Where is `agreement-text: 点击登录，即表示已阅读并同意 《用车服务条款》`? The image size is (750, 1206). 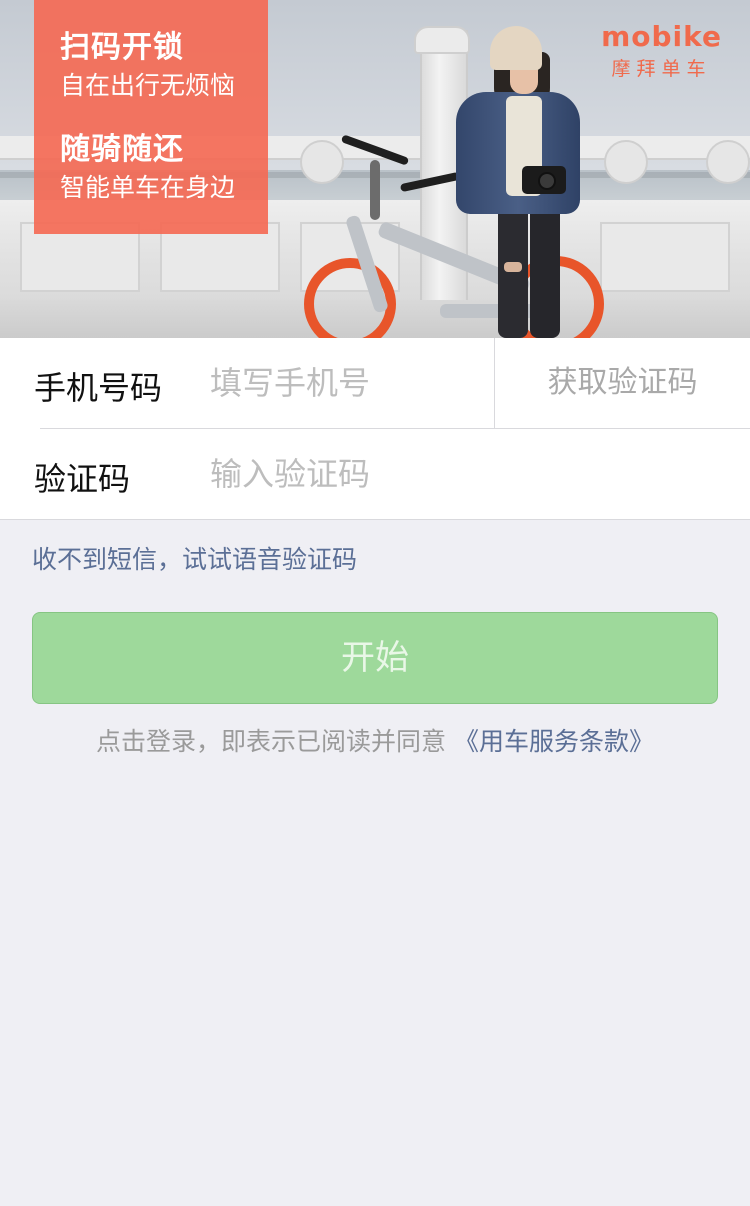
agreement-text: 点击登录，即表示已阅读并同意 《用车服务条款》 is located at coordinates (375, 740).